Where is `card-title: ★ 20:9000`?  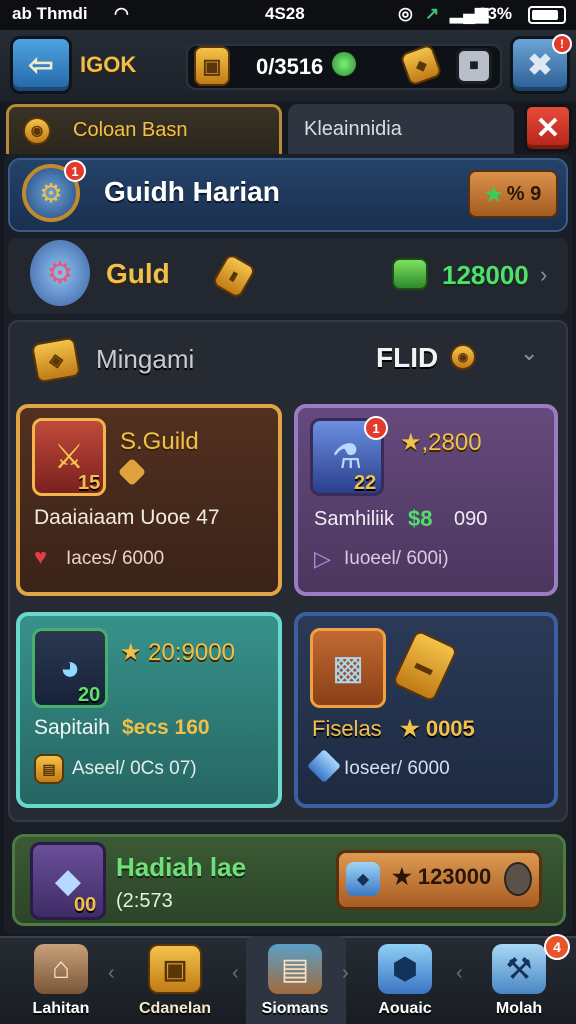 card-title: ★ 20:9000 is located at coordinates (177, 652).